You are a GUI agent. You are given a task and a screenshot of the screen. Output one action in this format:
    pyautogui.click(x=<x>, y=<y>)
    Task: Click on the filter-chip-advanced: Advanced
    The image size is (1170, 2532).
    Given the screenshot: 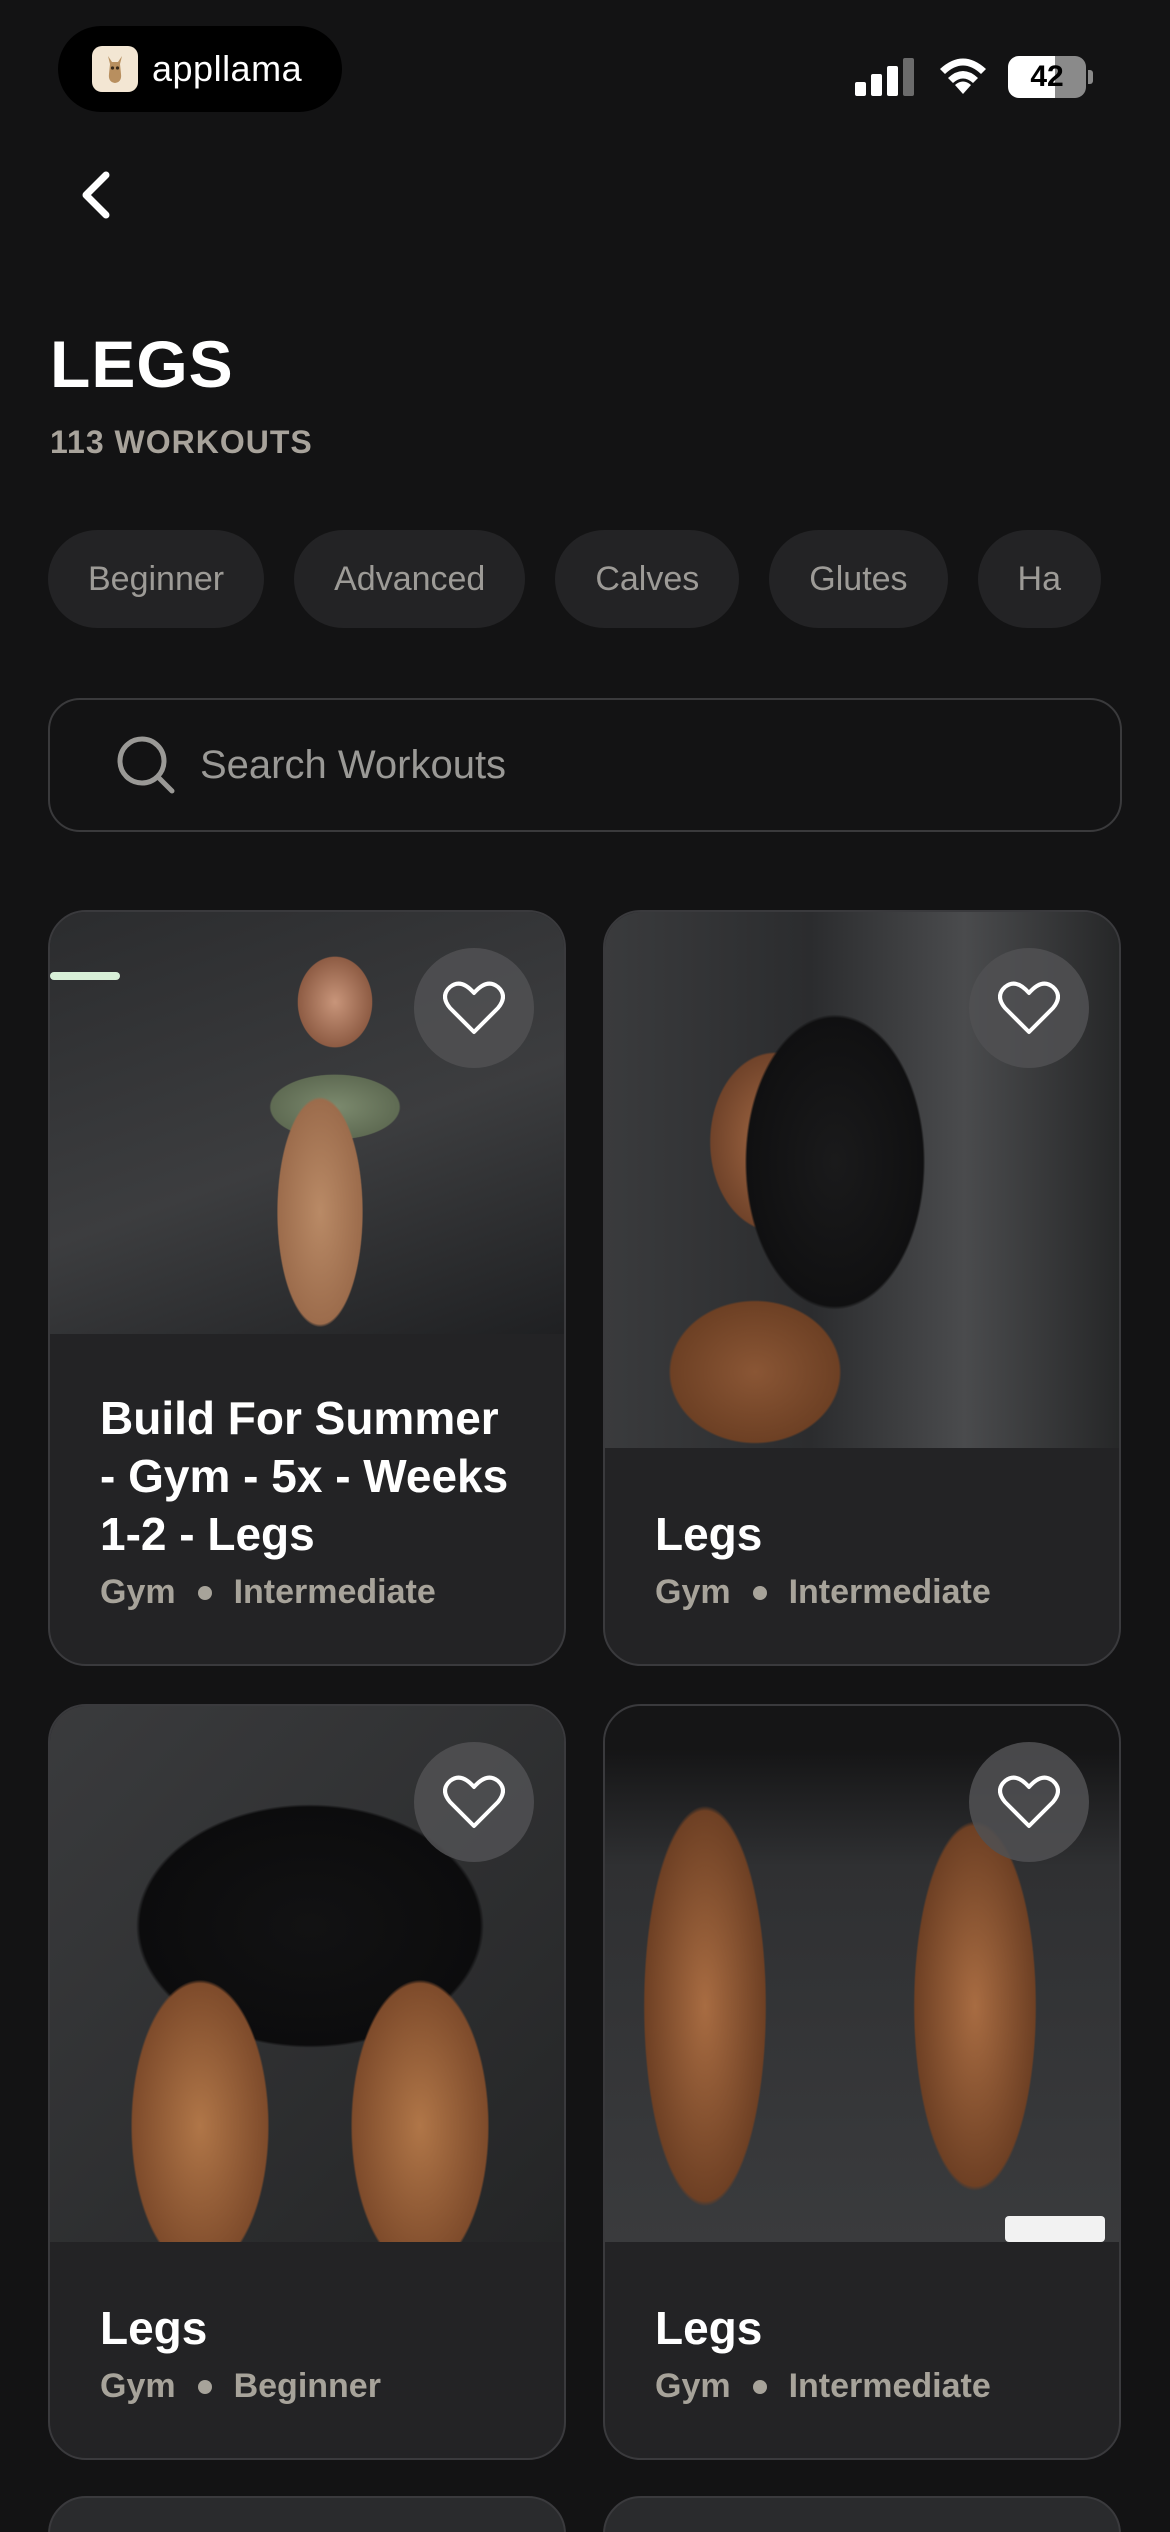 What is the action you would take?
    pyautogui.click(x=410, y=579)
    